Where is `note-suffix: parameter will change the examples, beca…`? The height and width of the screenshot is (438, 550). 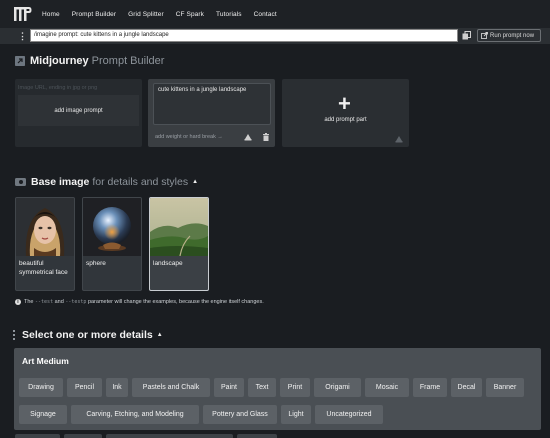 note-suffix: parameter will change the examples, beca… is located at coordinates (175, 302).